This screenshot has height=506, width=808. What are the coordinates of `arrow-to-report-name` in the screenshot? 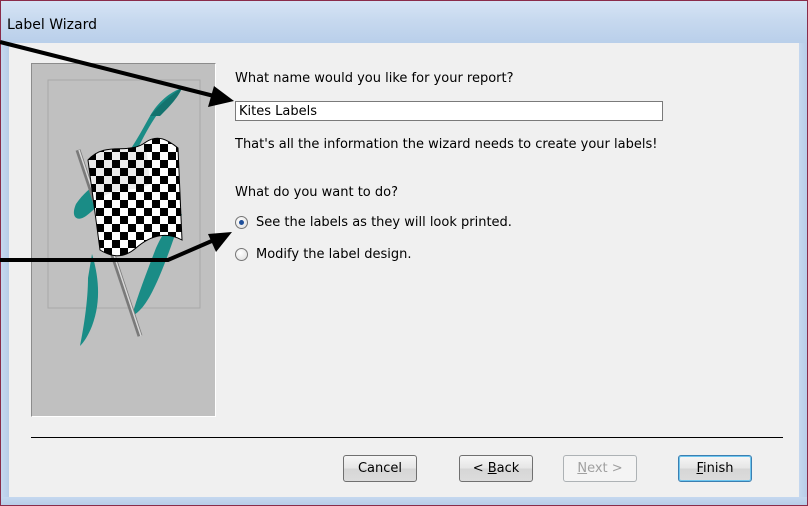 It's located at (117, 73).